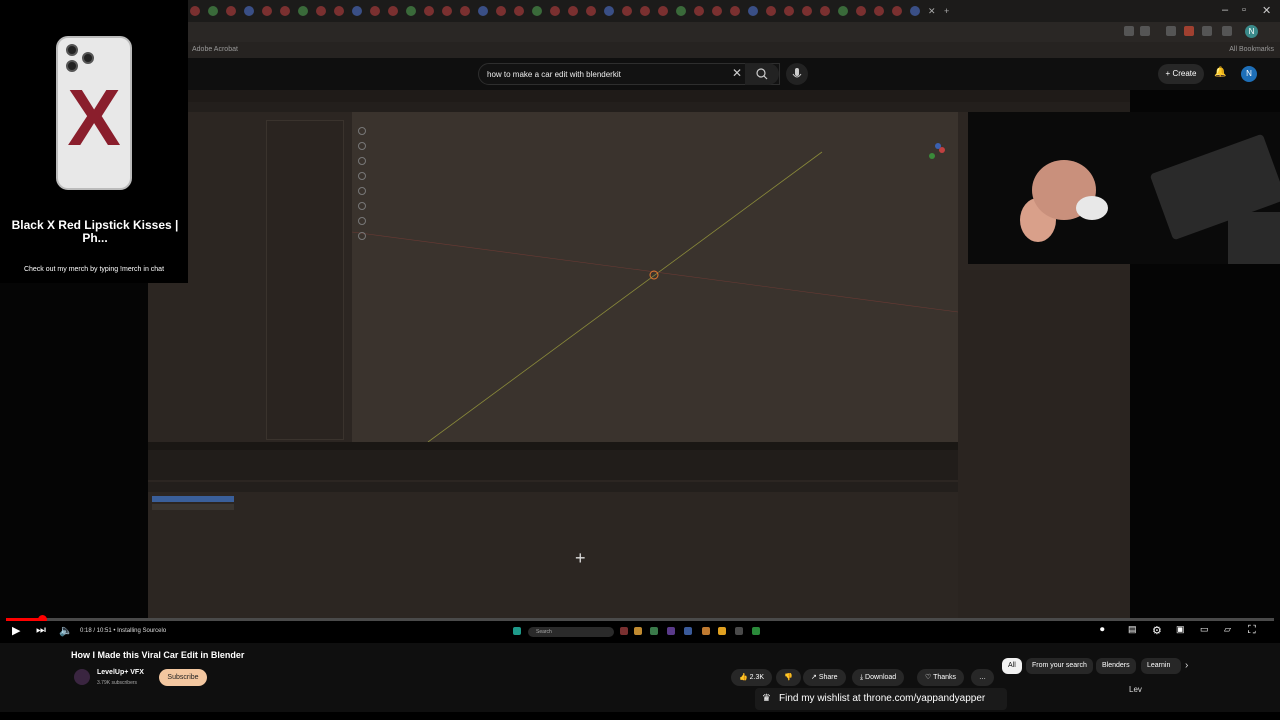  I want to click on sidepanel-icon, so click(1227, 31).